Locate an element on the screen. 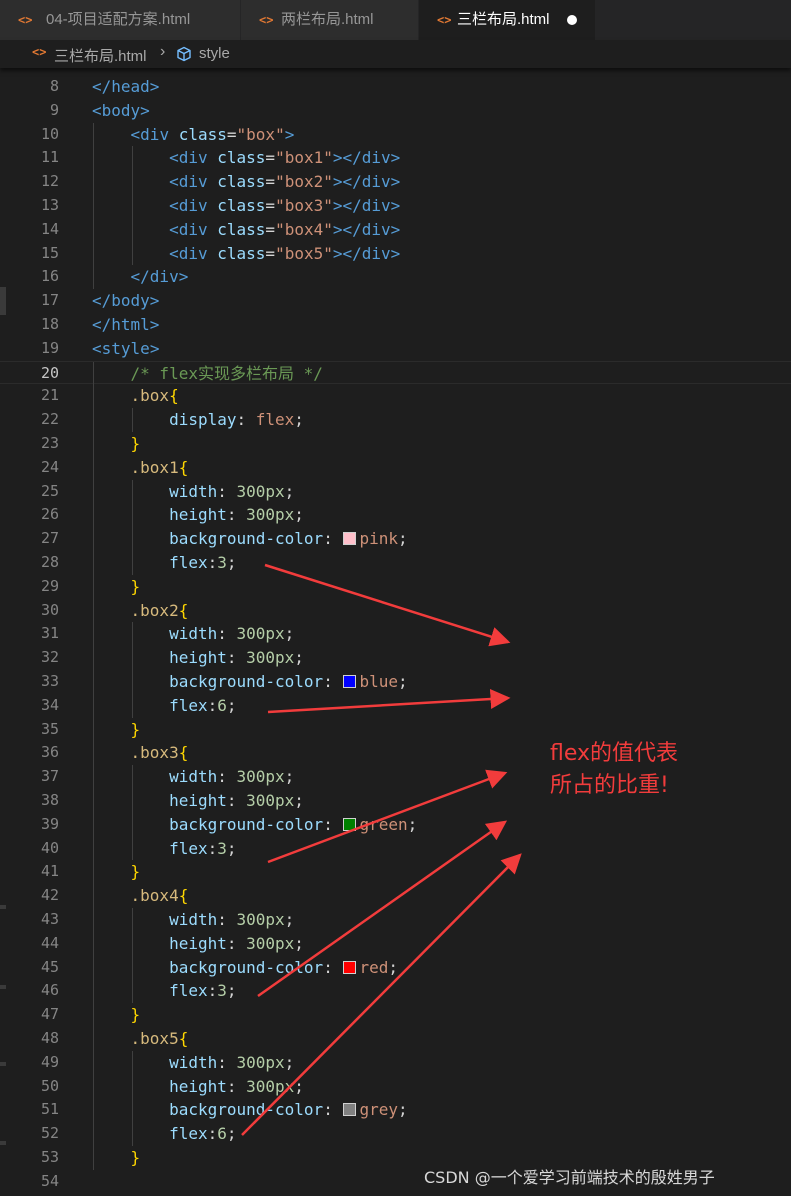 Image resolution: width=791 pixels, height=1196 pixels. code-line: 47 } is located at coordinates (395, 1015).